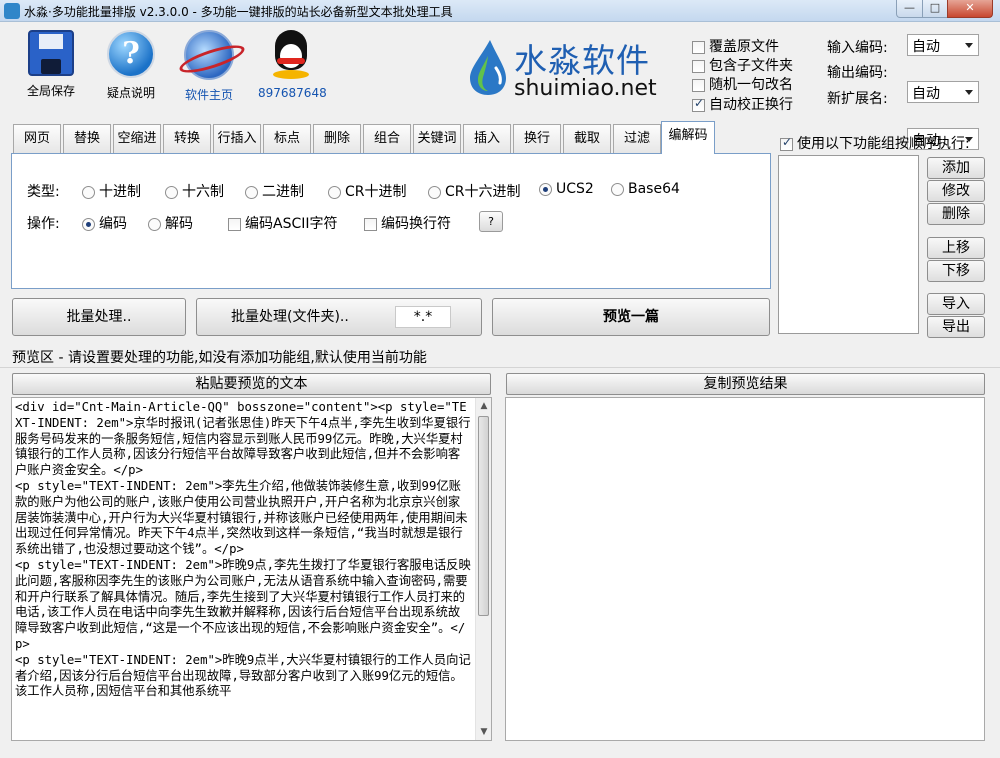 This screenshot has height=758, width=1000. What do you see at coordinates (474, 191) in the screenshot?
I see `type-cr-hex-radio: CR十六进制` at bounding box center [474, 191].